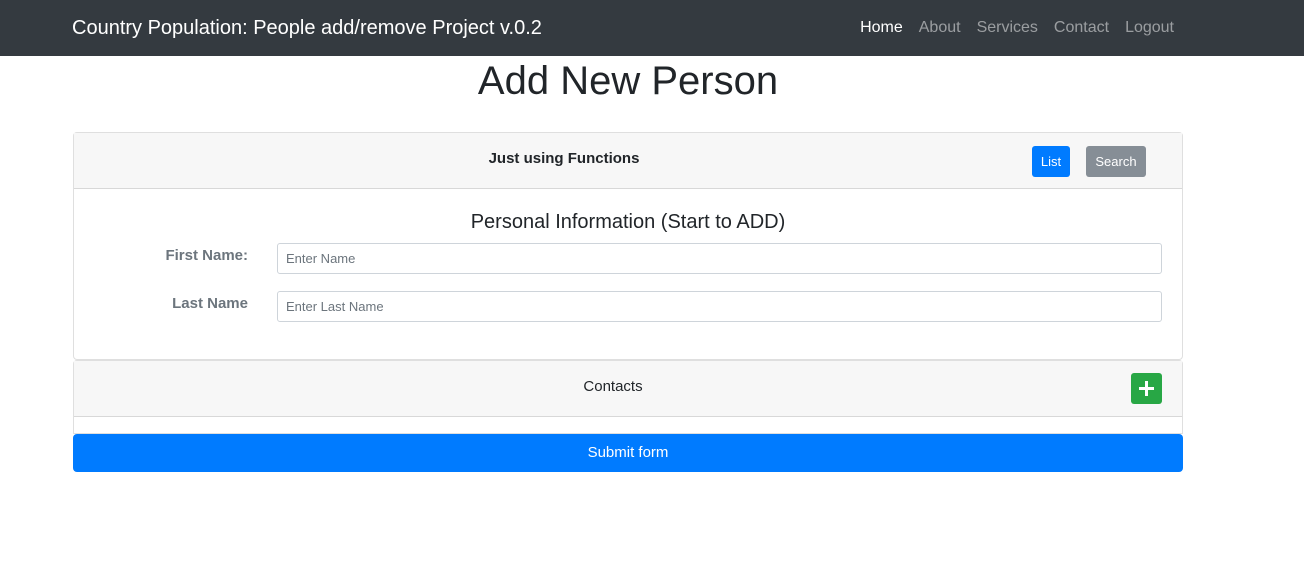 The image size is (1304, 576). I want to click on nav-links: Home About Services Contact Logout, so click(1017, 28).